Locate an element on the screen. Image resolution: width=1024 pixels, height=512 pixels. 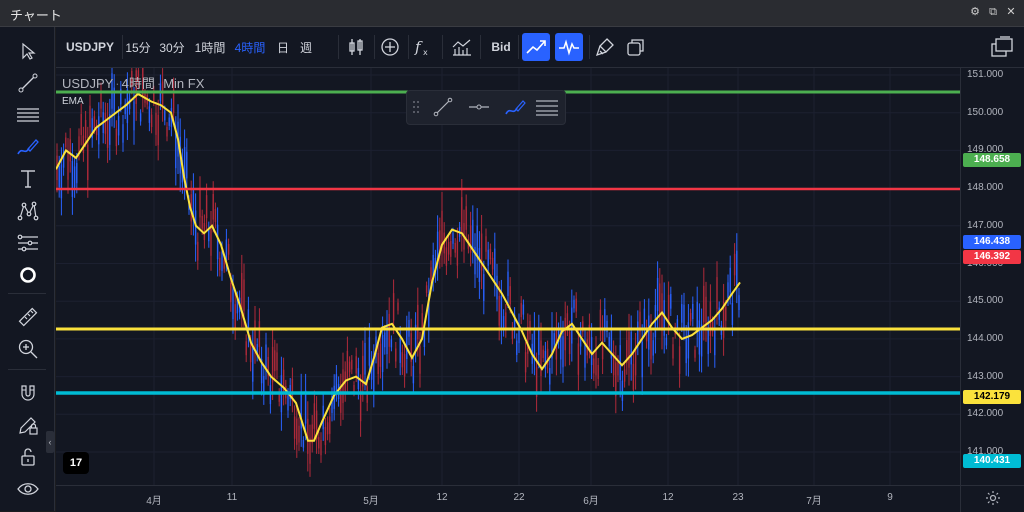
eye-visibility-icon is located at coordinates (28, 489).